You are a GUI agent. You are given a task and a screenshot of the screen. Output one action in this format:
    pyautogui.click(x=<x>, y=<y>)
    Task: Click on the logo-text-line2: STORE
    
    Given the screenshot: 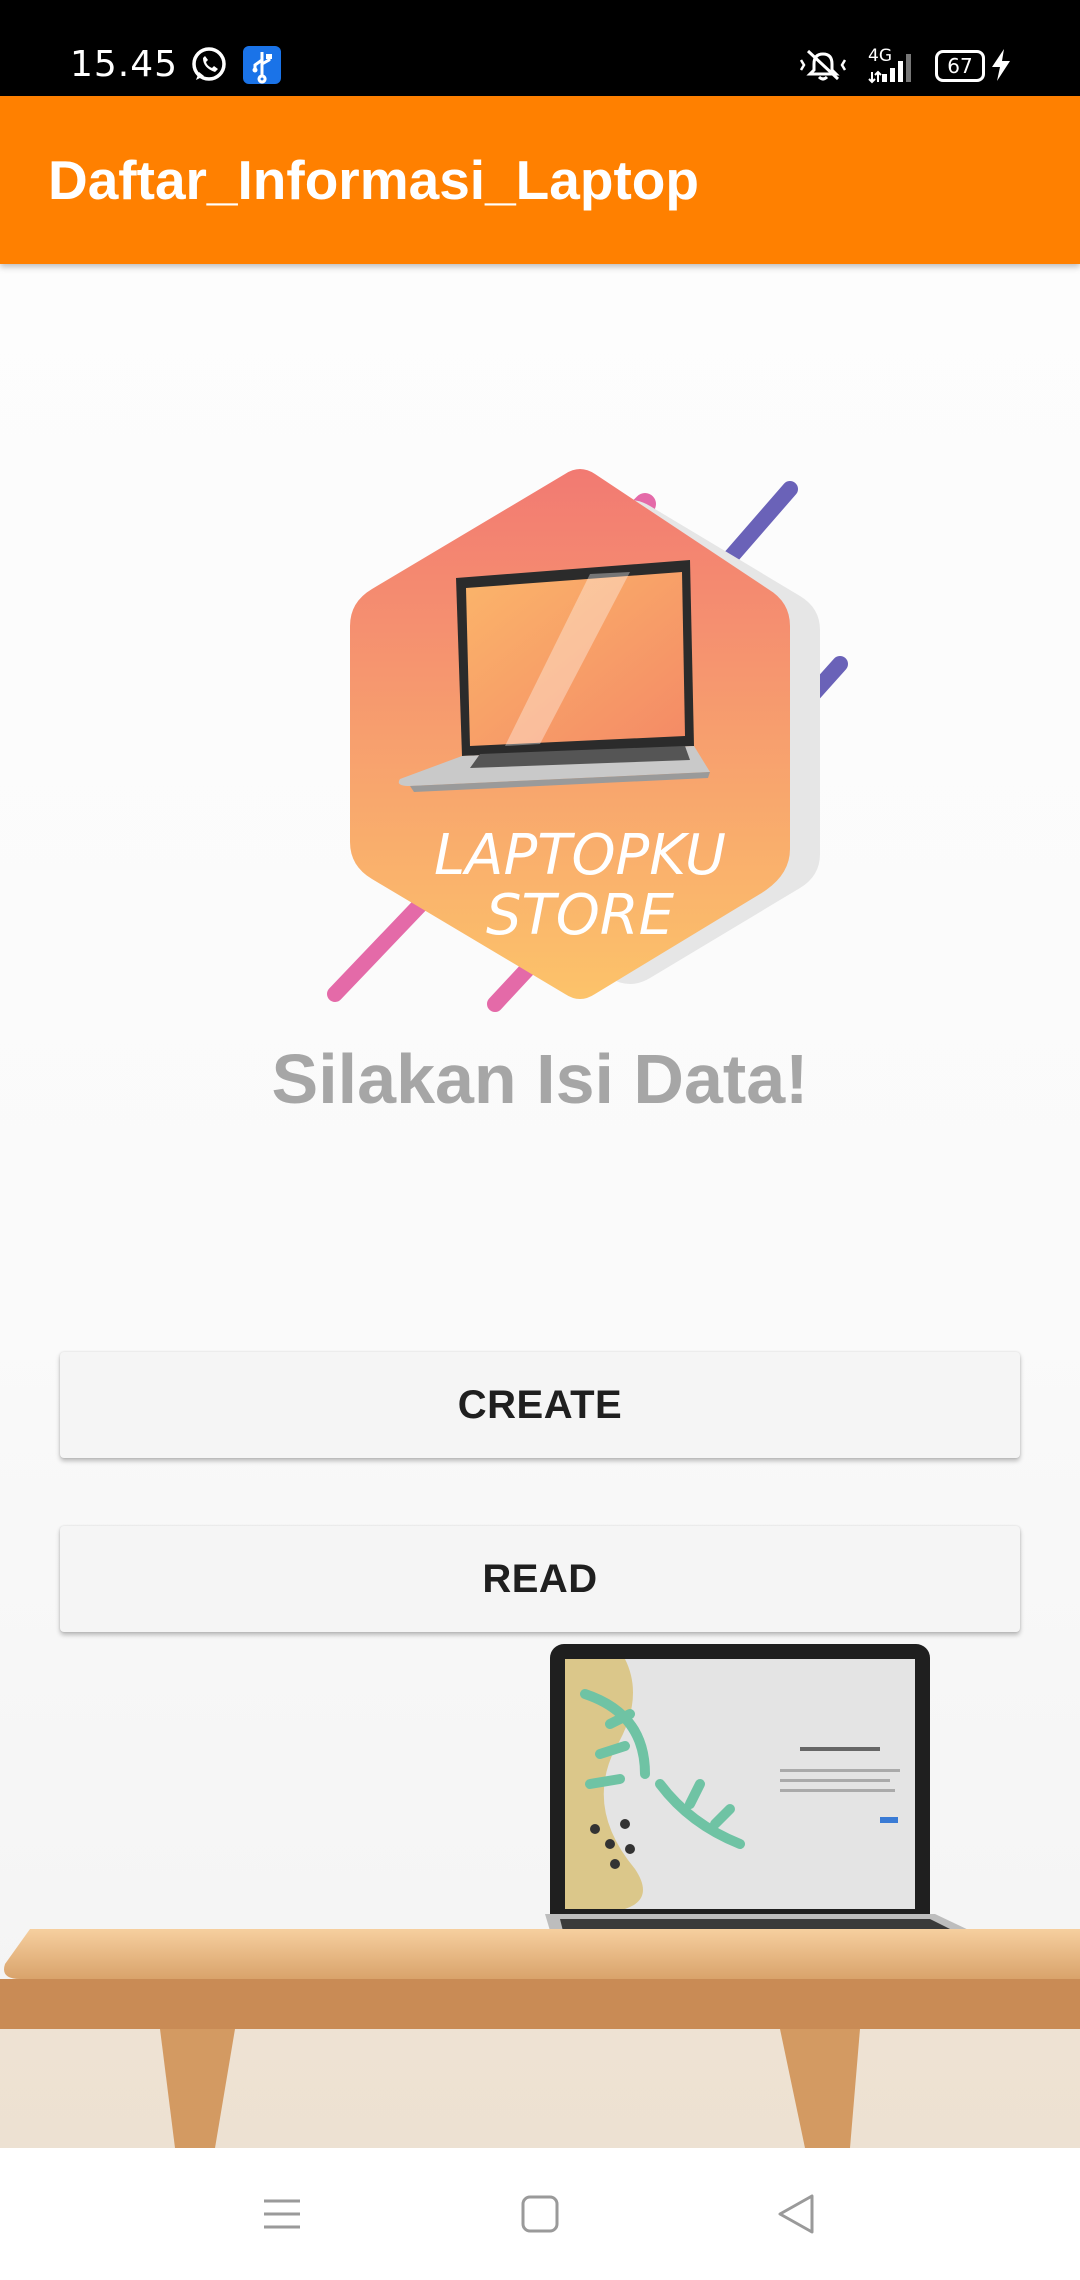 What is the action you would take?
    pyautogui.click(x=580, y=915)
    